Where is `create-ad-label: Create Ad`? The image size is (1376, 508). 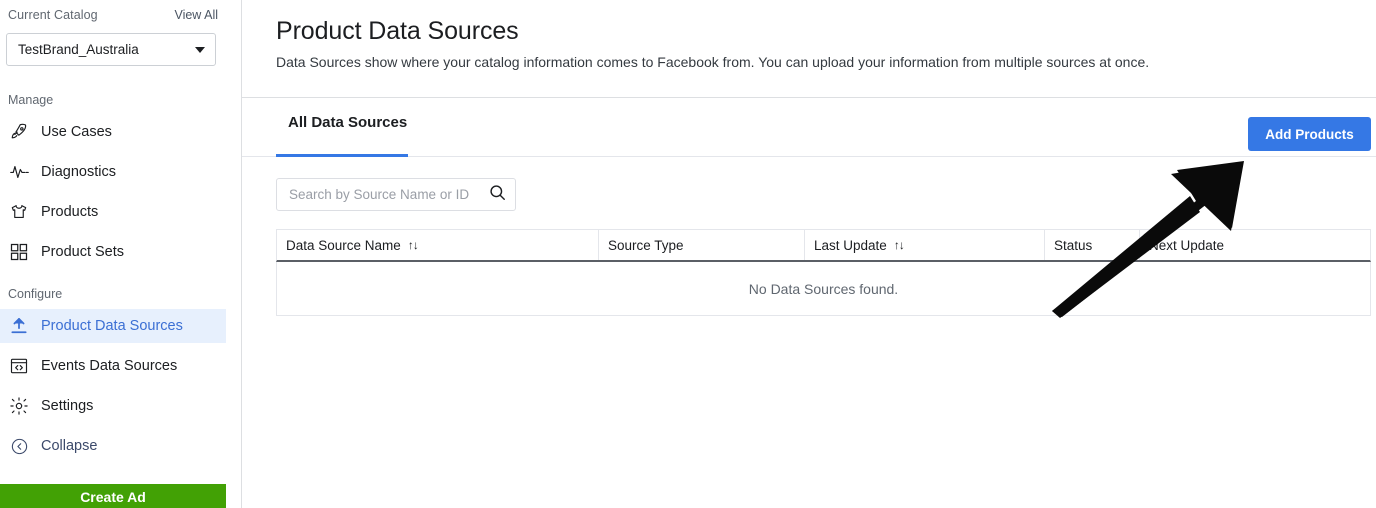 create-ad-label: Create Ad is located at coordinates (113, 497).